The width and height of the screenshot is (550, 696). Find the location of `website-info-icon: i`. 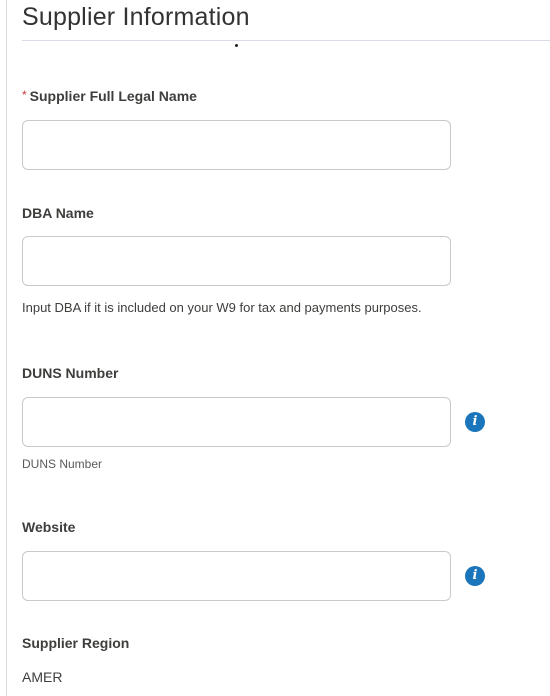

website-info-icon: i is located at coordinates (475, 576).